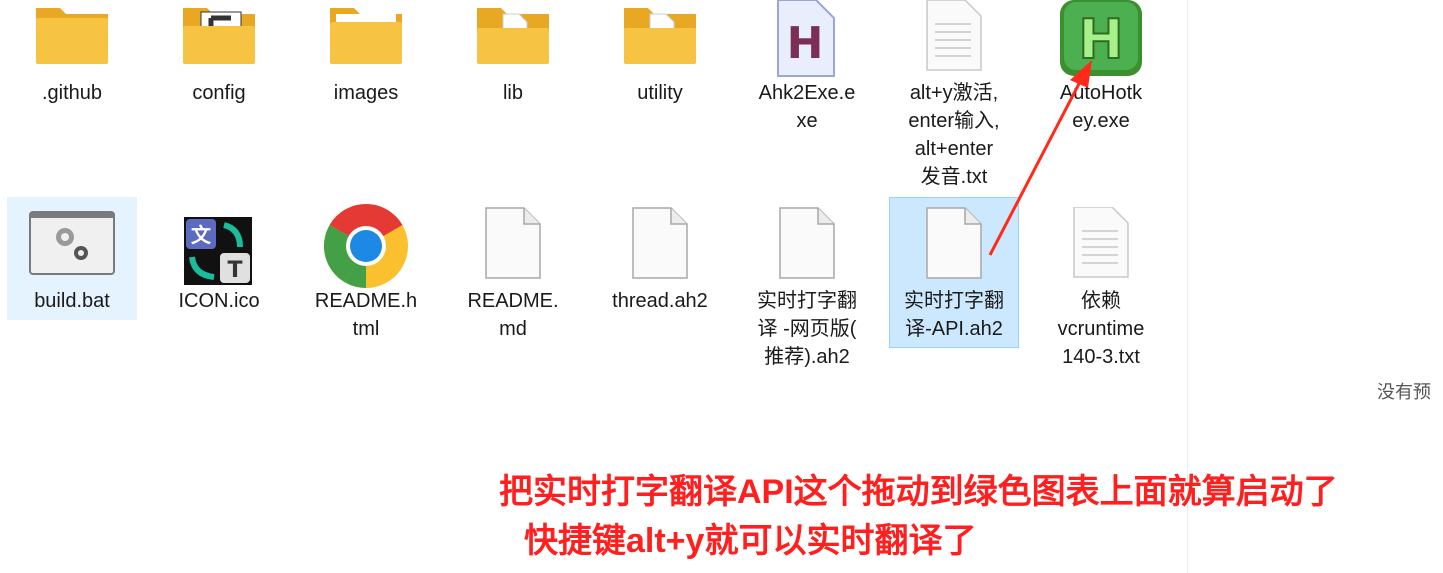 Image resolution: width=1443 pixels, height=573 pixels. Describe the element at coordinates (807, 284) in the screenshot. I see `file-web-version-ah2: 实时打字翻 译 -网页版( 推荐).ah2` at that location.